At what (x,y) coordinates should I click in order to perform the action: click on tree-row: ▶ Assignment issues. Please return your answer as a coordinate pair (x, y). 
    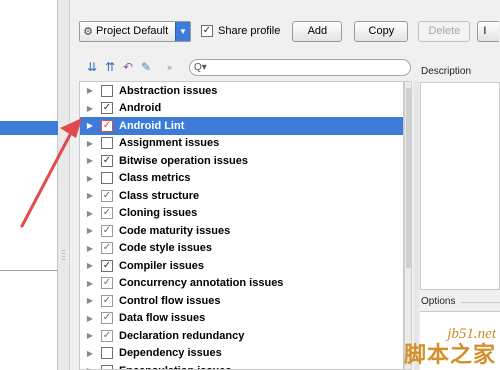
    Looking at the image, I should click on (241, 144).